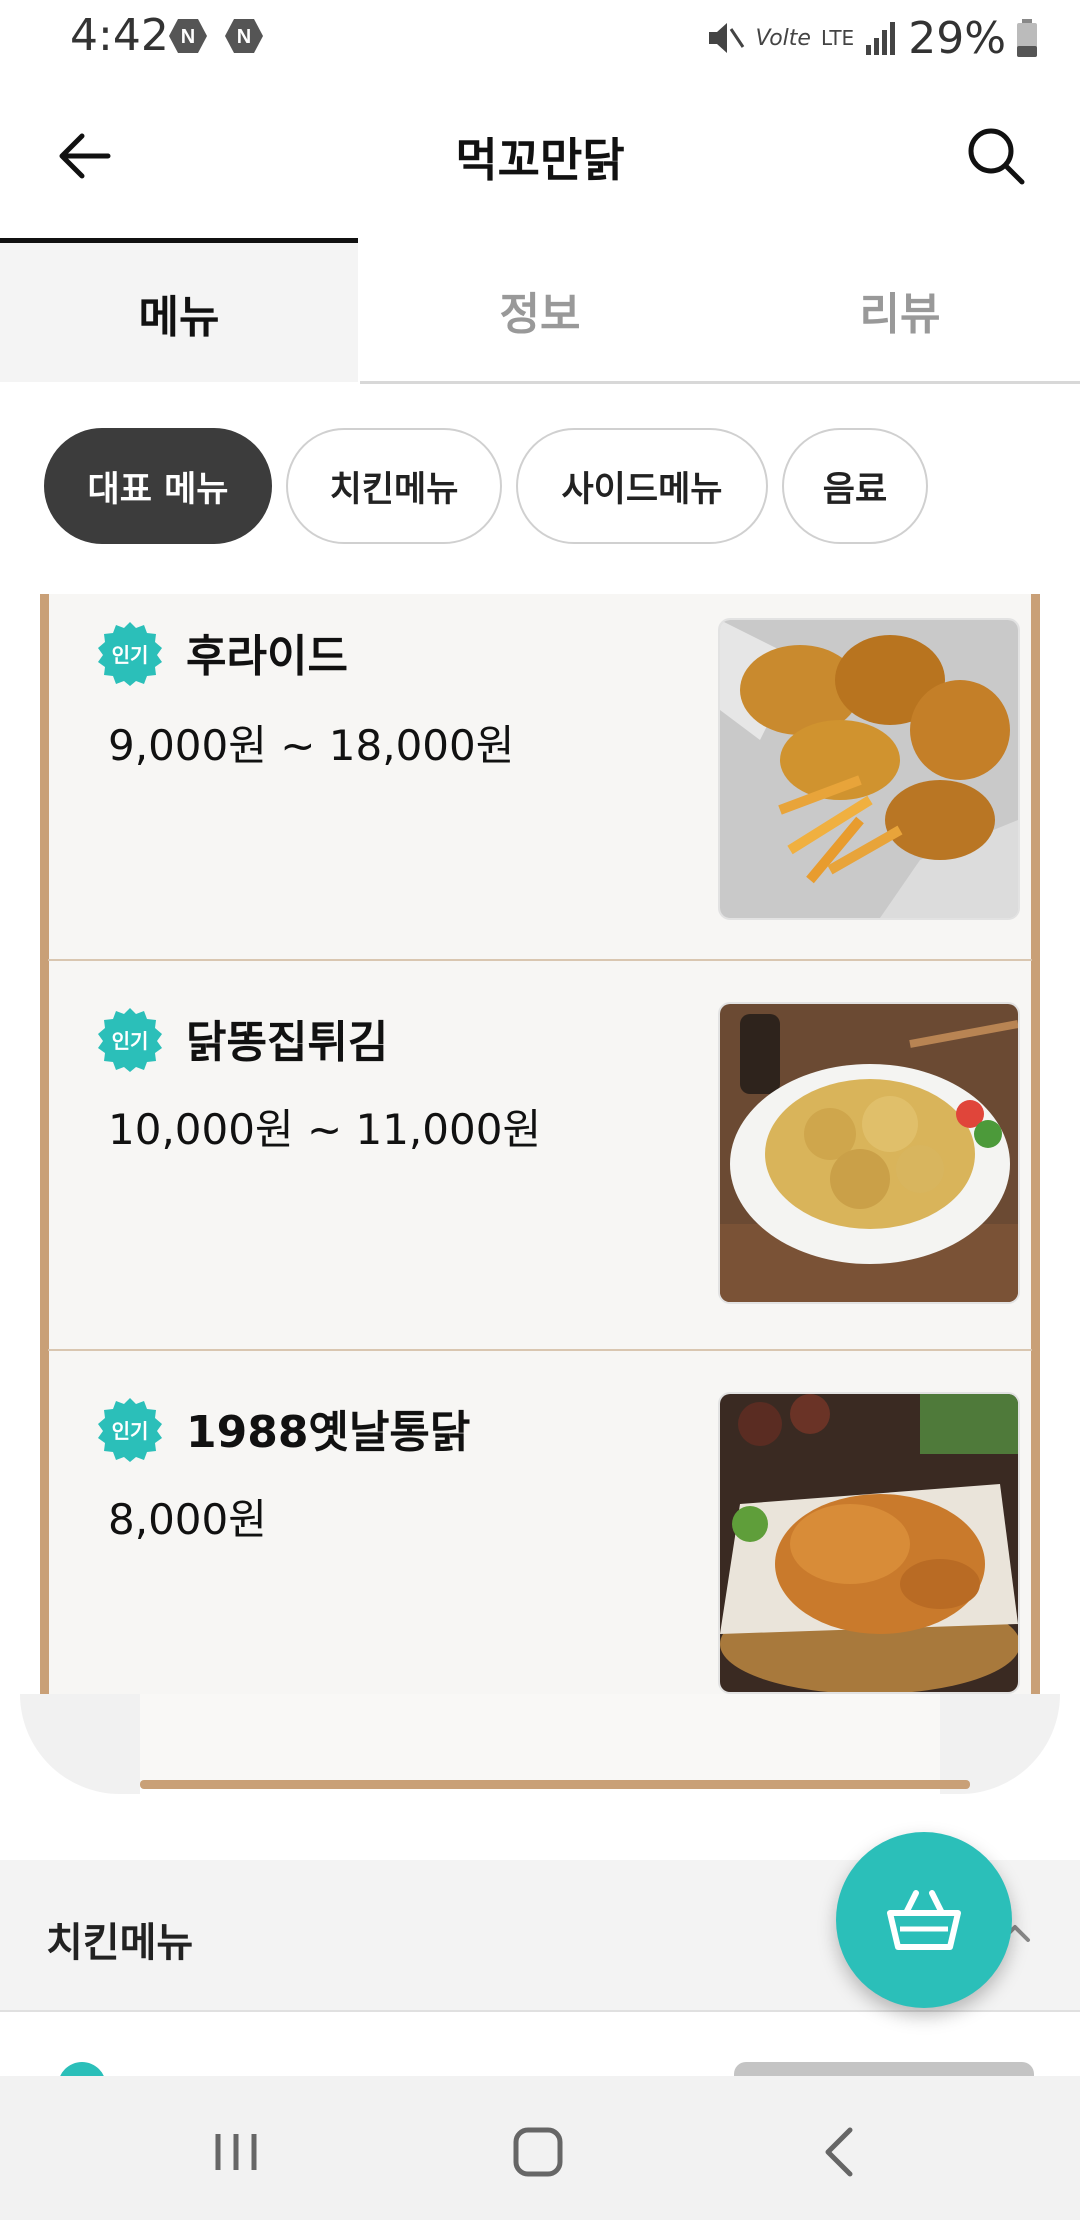 The height and width of the screenshot is (2220, 1080). I want to click on lte-label: LTE, so click(837, 38).